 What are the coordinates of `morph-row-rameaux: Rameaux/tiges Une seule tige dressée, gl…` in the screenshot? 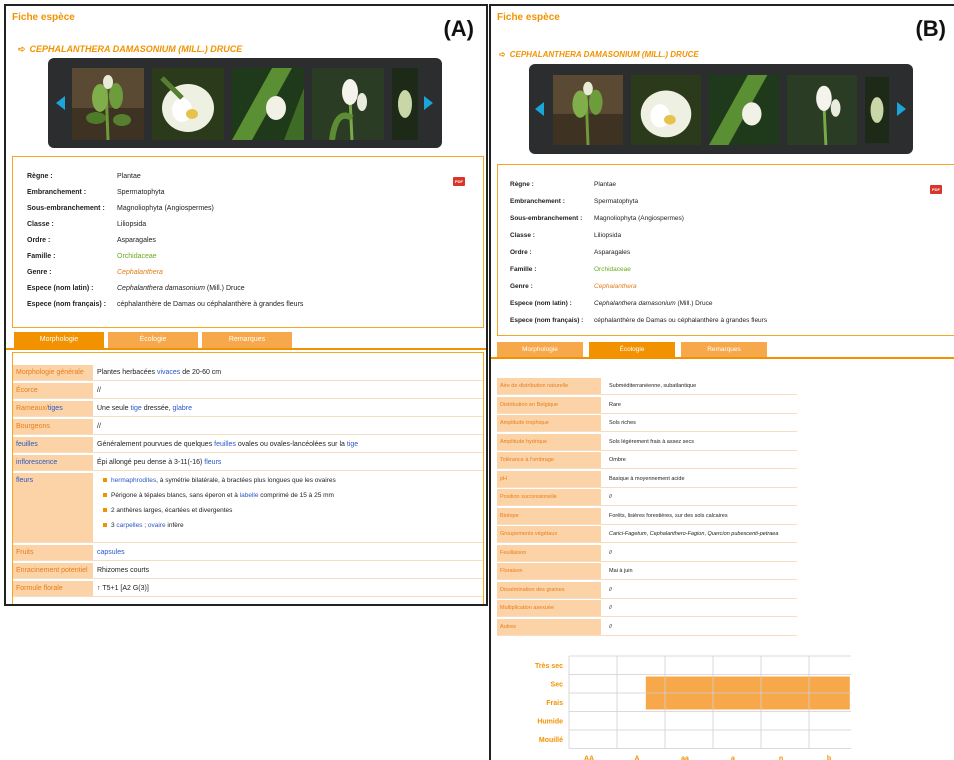 It's located at (248, 409).